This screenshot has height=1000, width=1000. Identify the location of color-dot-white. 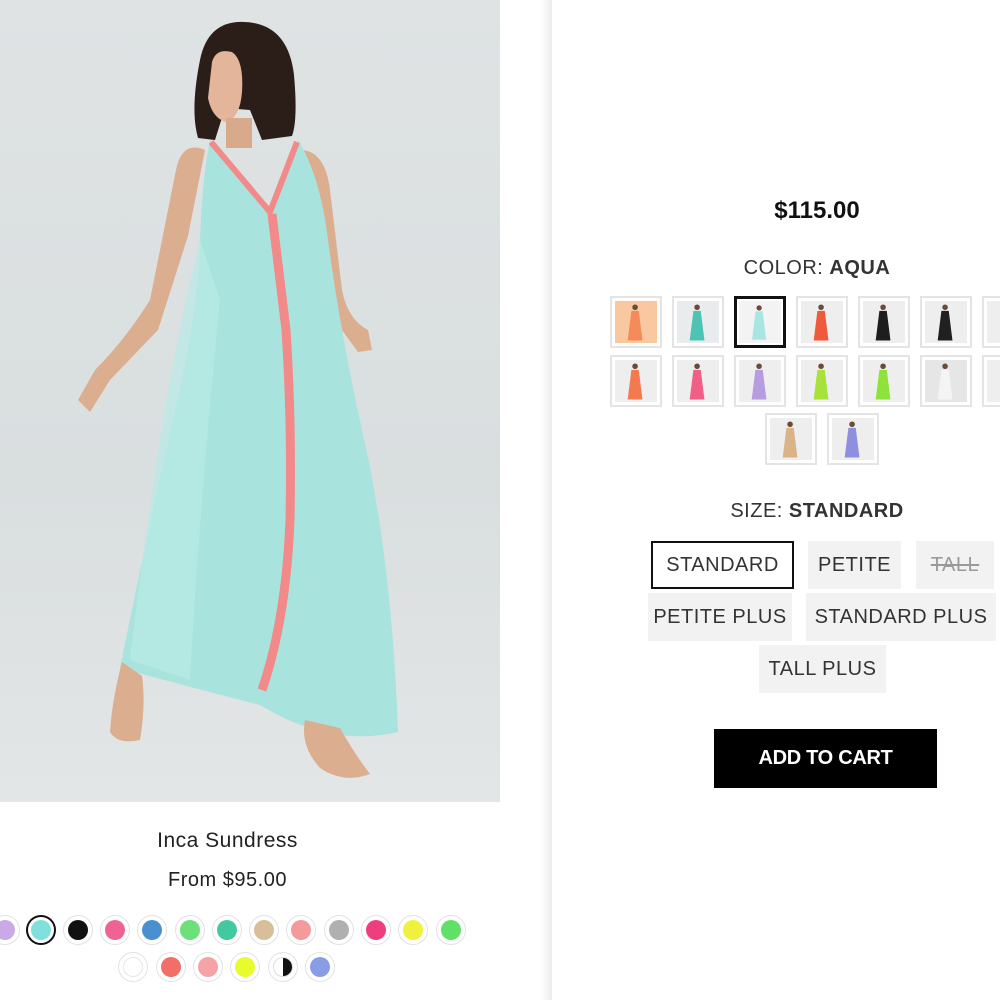
(133, 967).